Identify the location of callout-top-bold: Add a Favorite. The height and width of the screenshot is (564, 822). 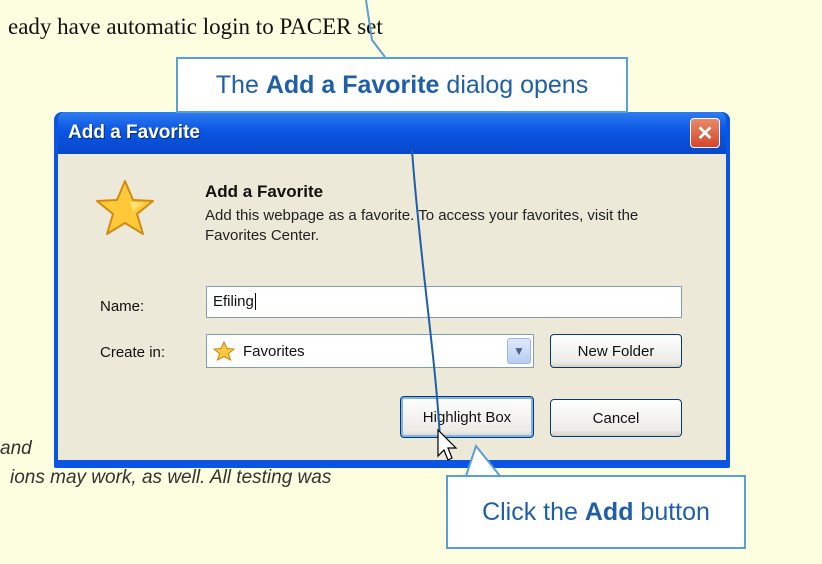
(352, 84).